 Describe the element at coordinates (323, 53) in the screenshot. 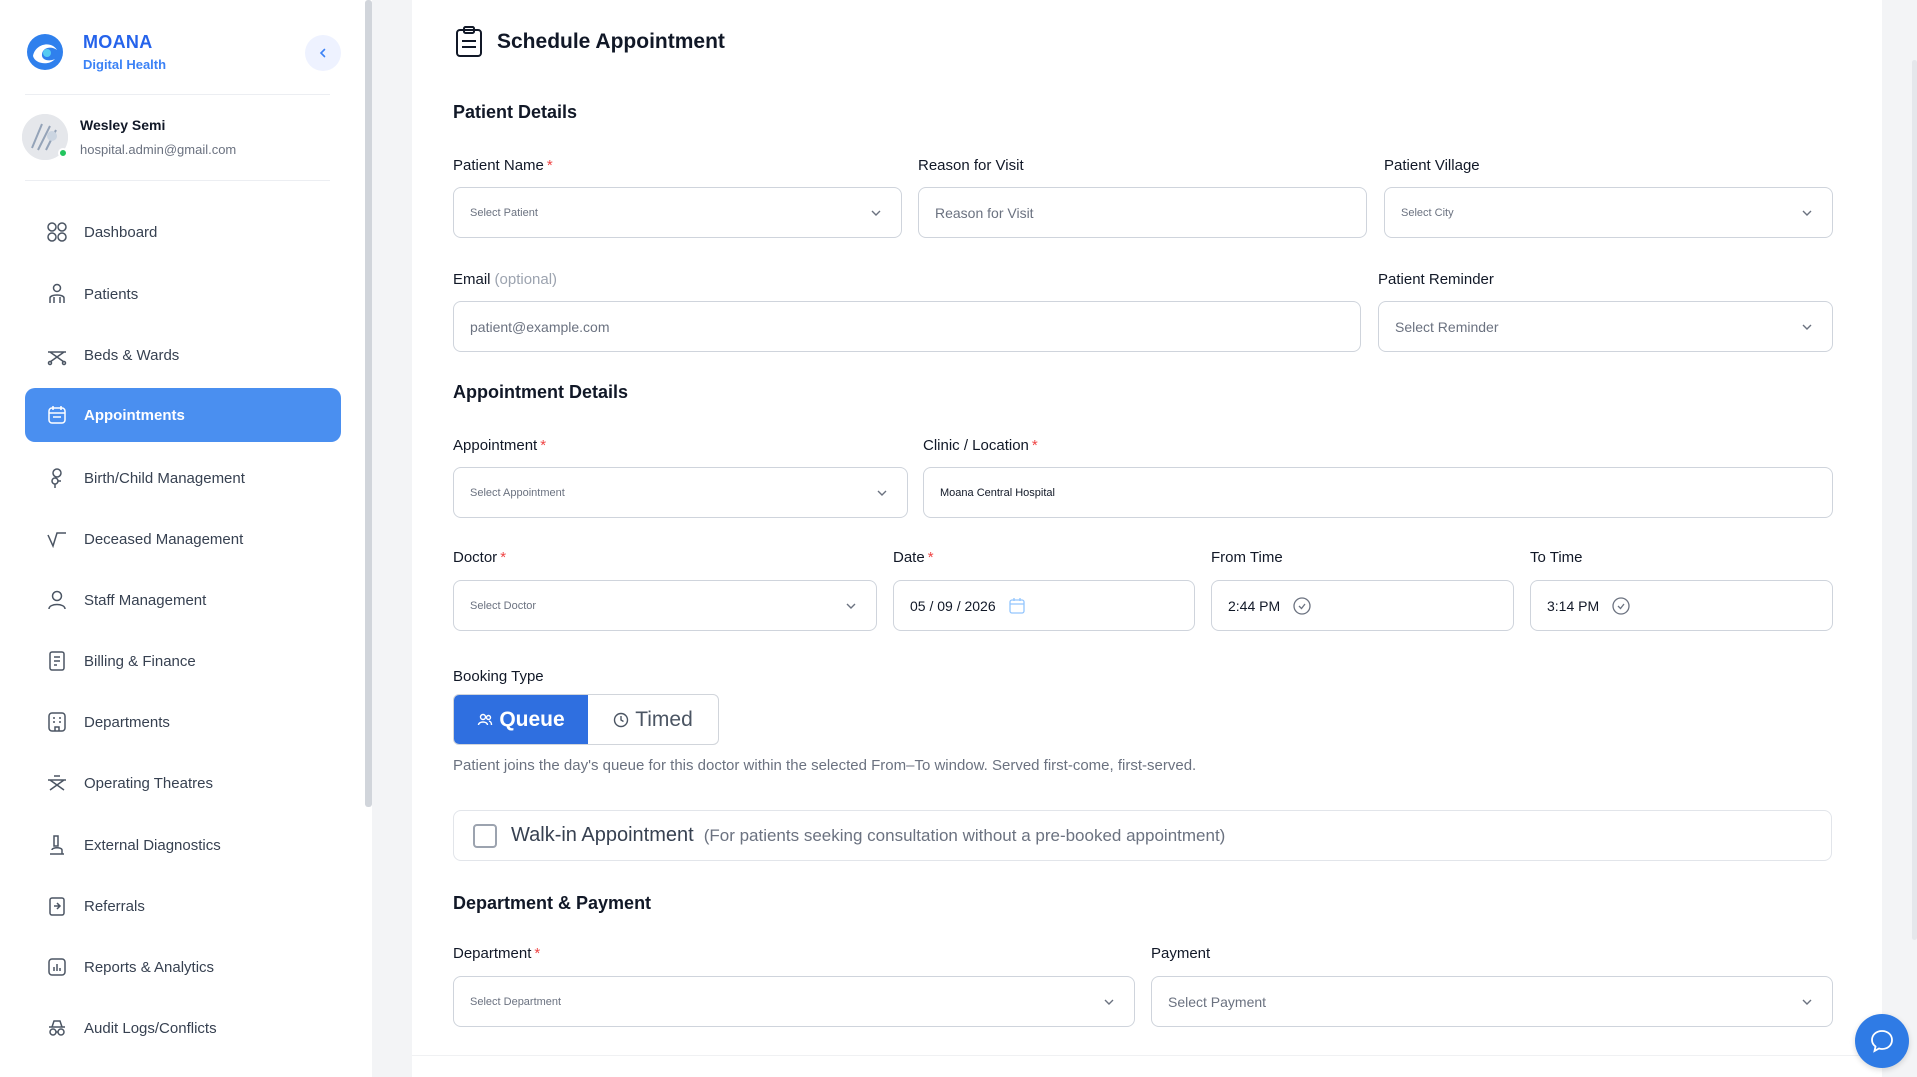

I see `collapse-sidebar-button` at that location.